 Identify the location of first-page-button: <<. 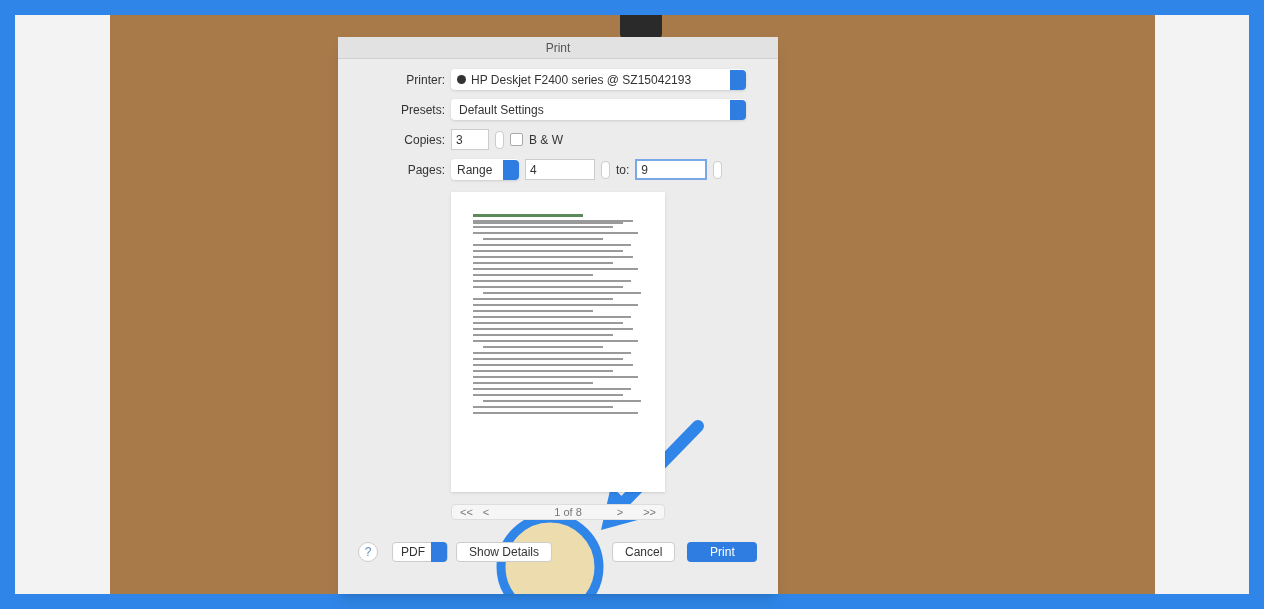
(466, 512).